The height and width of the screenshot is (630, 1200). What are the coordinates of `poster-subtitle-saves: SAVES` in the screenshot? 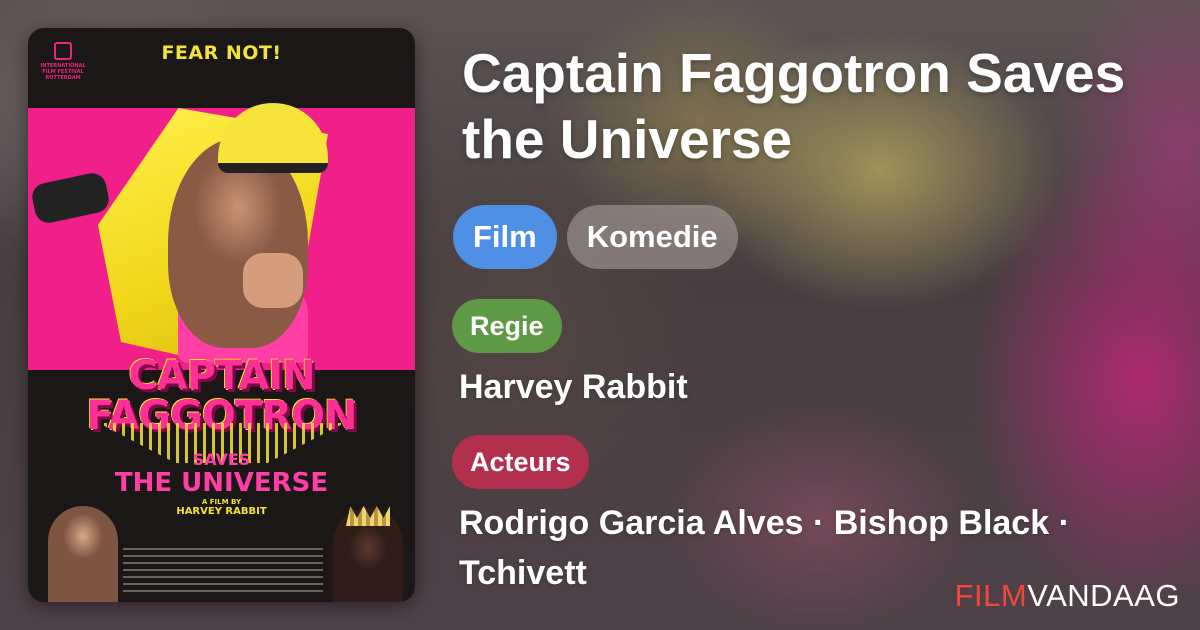 It's located at (221, 459).